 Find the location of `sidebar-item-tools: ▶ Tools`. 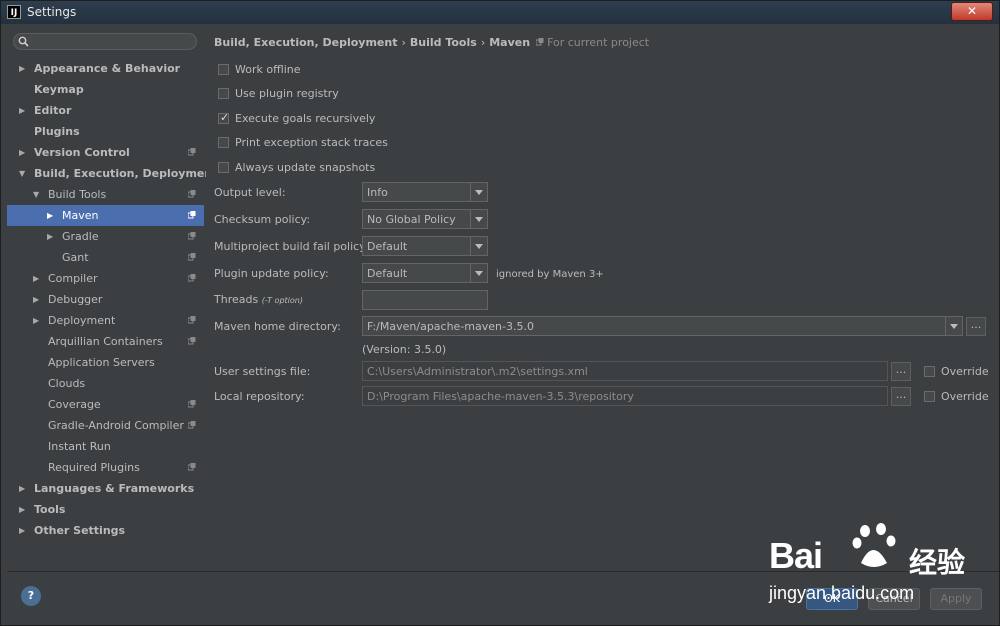

sidebar-item-tools: ▶ Tools is located at coordinates (105, 509).